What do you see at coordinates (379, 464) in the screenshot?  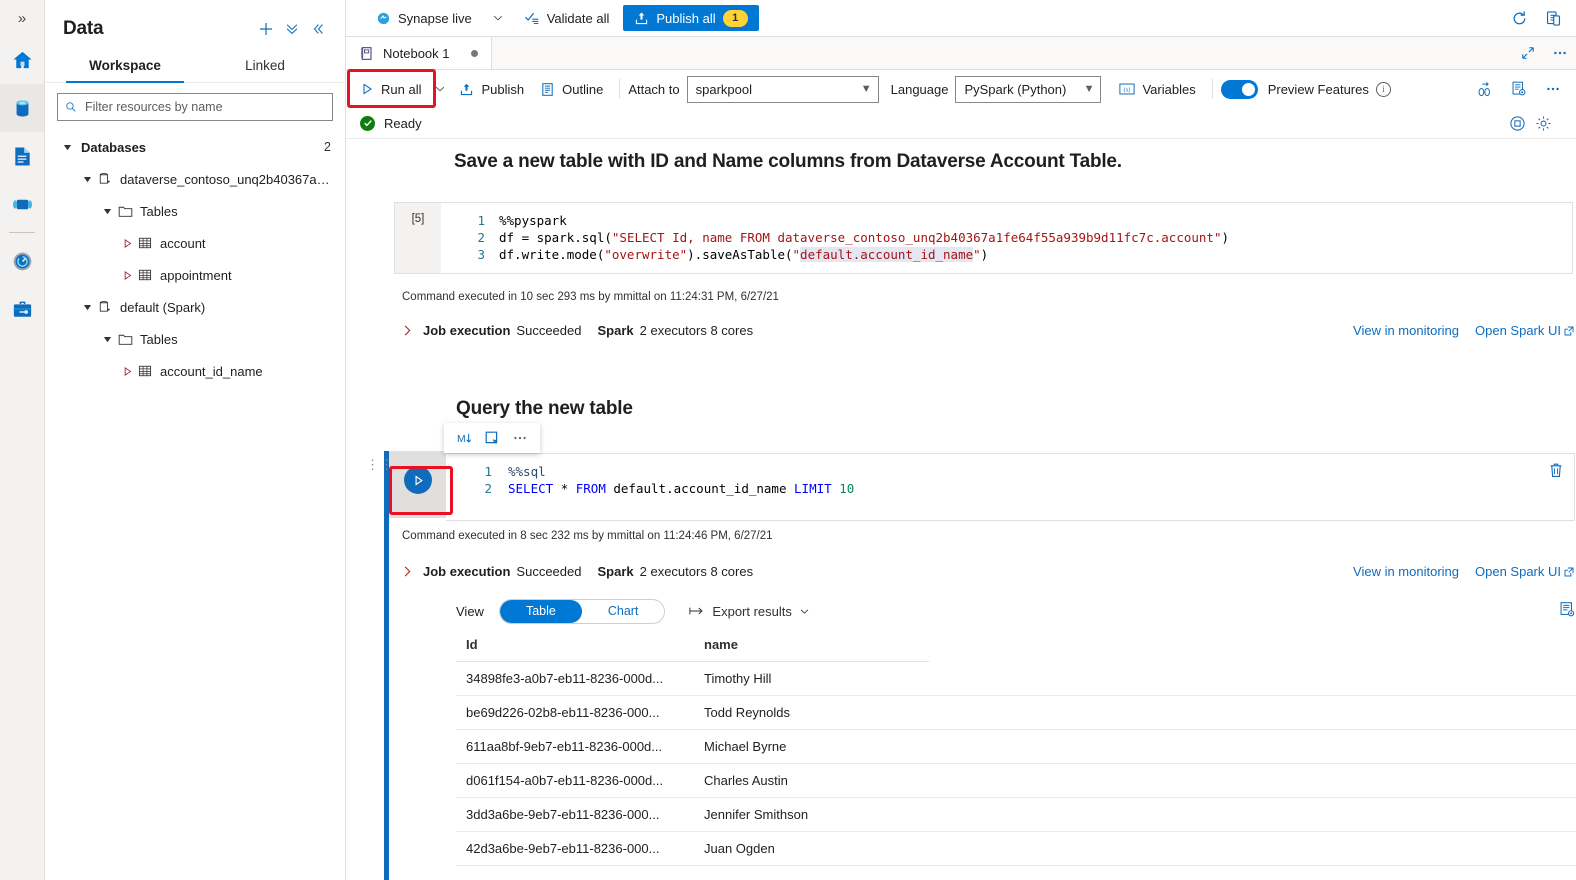 I see `cell-drag-handle: ⋮⋮` at bounding box center [379, 464].